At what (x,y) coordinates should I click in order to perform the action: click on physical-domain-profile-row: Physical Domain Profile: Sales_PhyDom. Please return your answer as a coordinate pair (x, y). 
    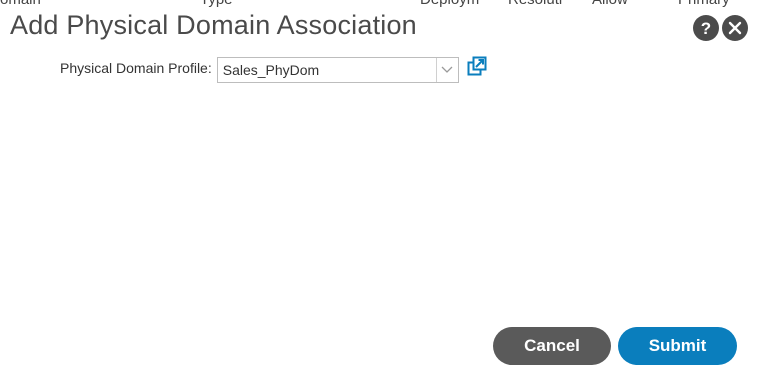
    Looking at the image, I should click on (273, 69).